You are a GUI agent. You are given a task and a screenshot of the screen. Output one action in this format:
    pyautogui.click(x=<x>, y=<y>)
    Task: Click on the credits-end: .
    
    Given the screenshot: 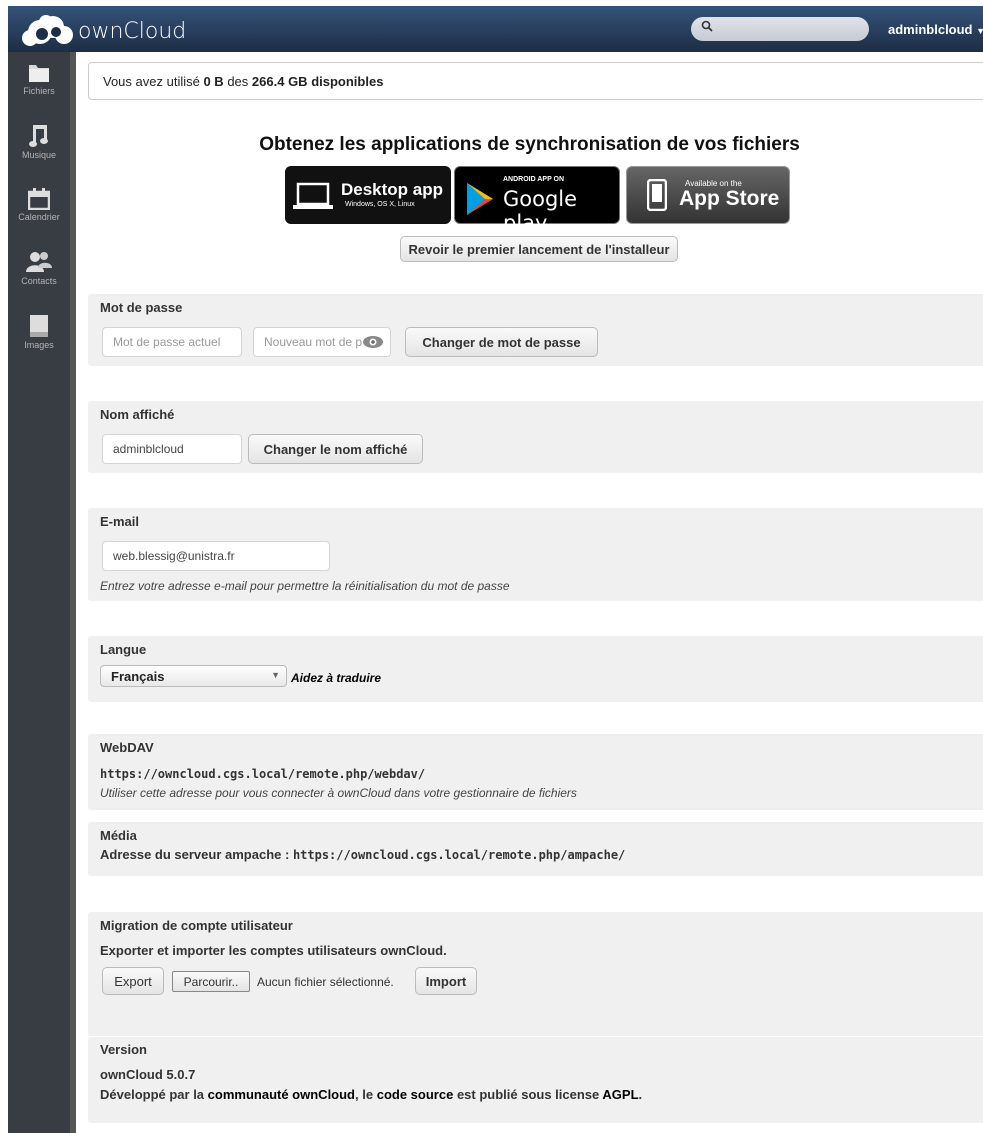 What is the action you would take?
    pyautogui.click(x=640, y=1094)
    